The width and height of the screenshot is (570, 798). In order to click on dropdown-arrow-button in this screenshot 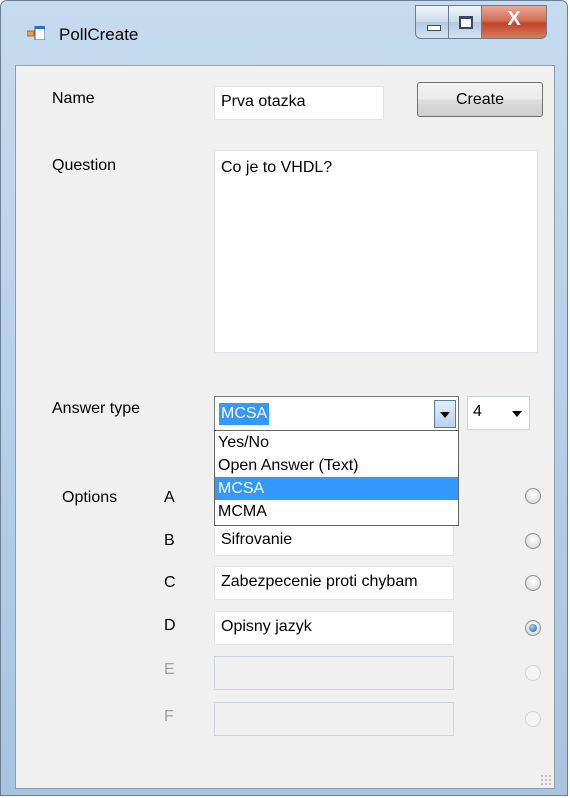, I will do `click(445, 414)`.